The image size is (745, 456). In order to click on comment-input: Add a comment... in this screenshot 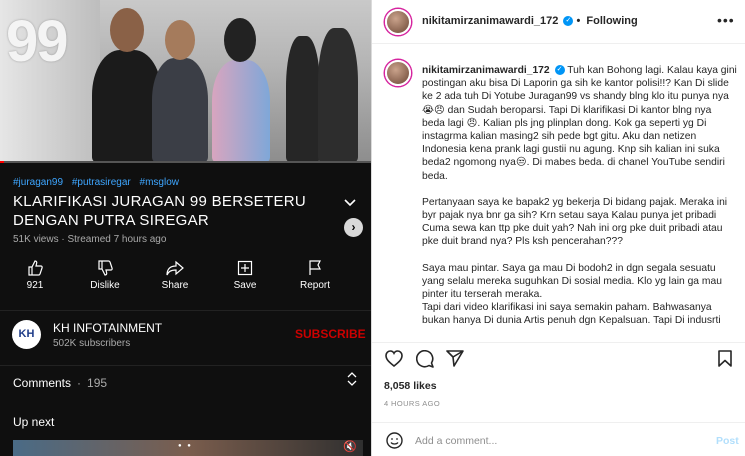, I will do `click(456, 441)`.